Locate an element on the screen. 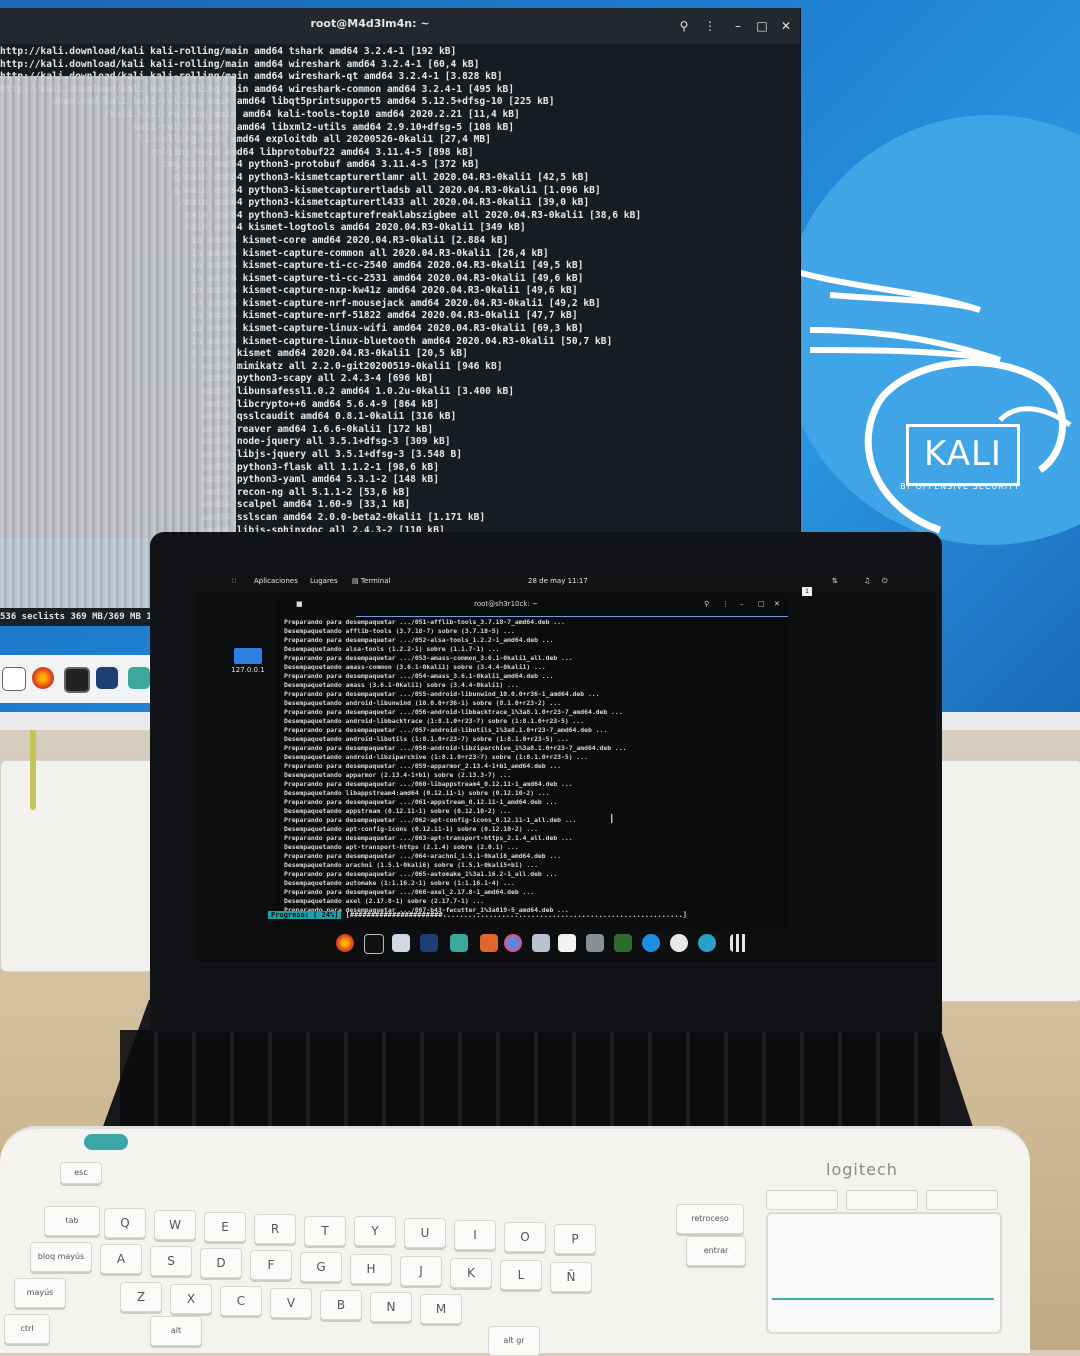 The image size is (1080, 1356). burpsuite-icon is located at coordinates (489, 943).